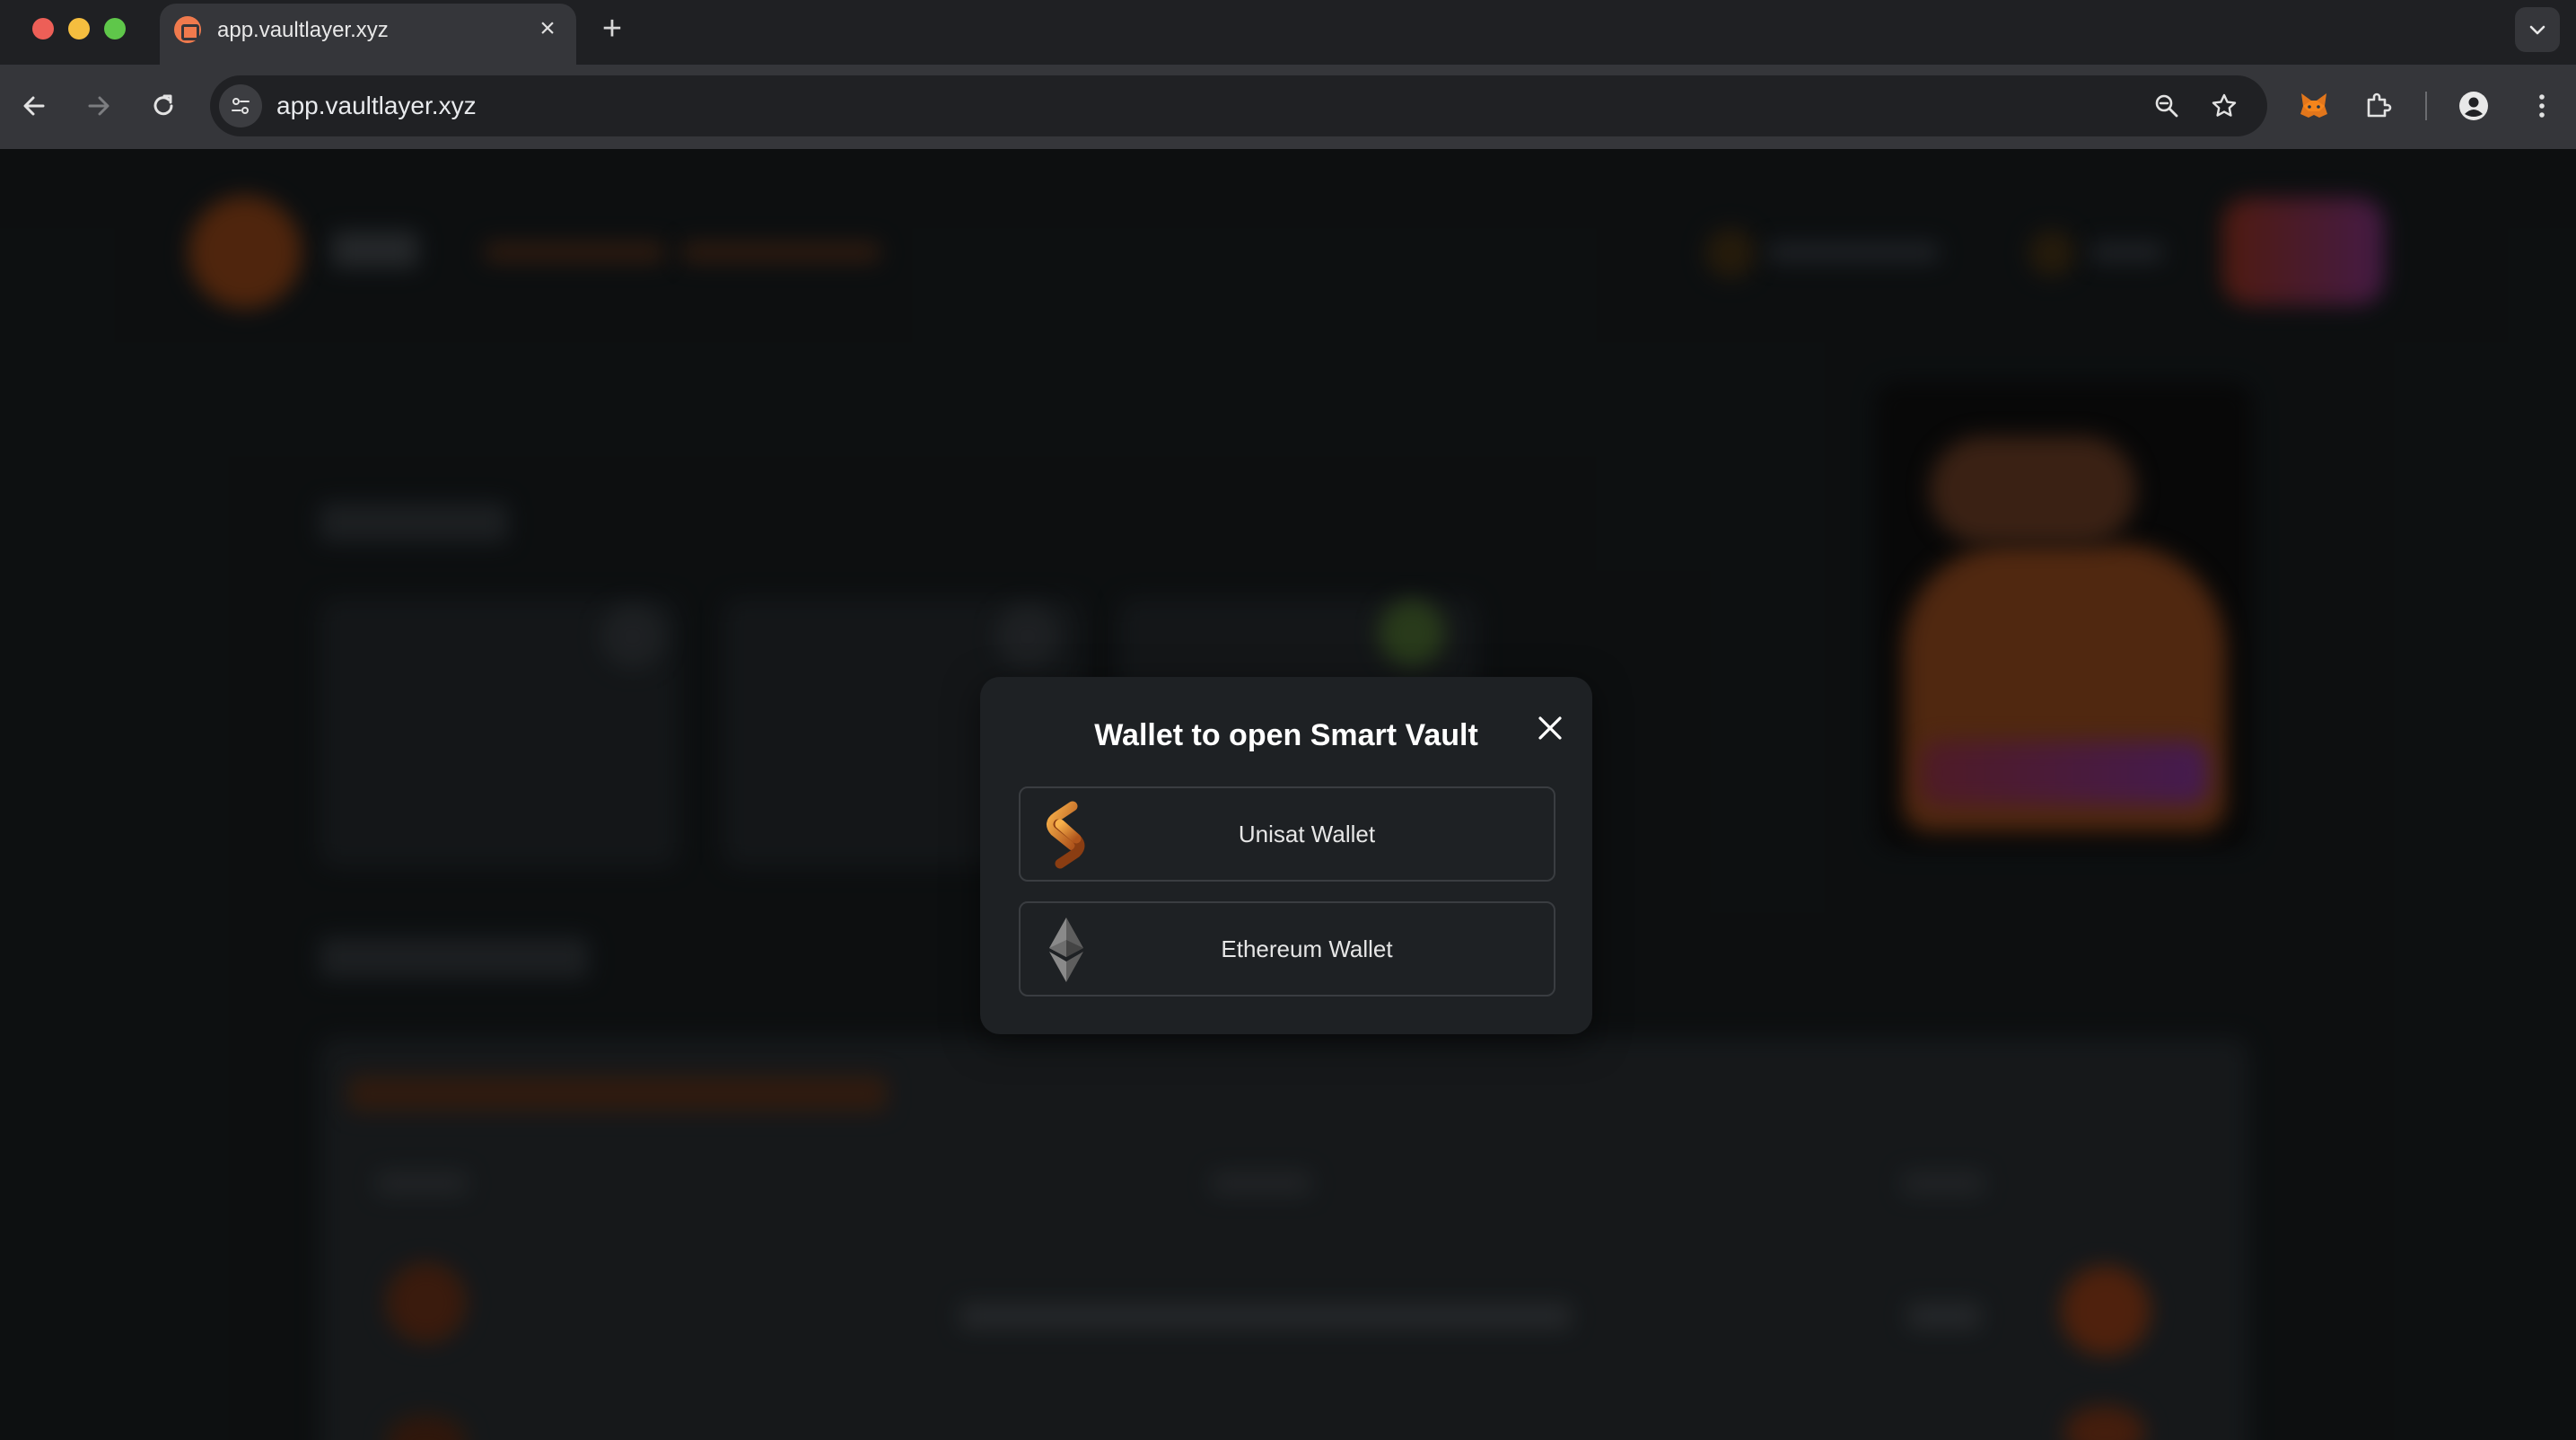  Describe the element at coordinates (1288, 33) in the screenshot. I see `browser-tab-bar: app.vaultlayer.xyz × +` at that location.